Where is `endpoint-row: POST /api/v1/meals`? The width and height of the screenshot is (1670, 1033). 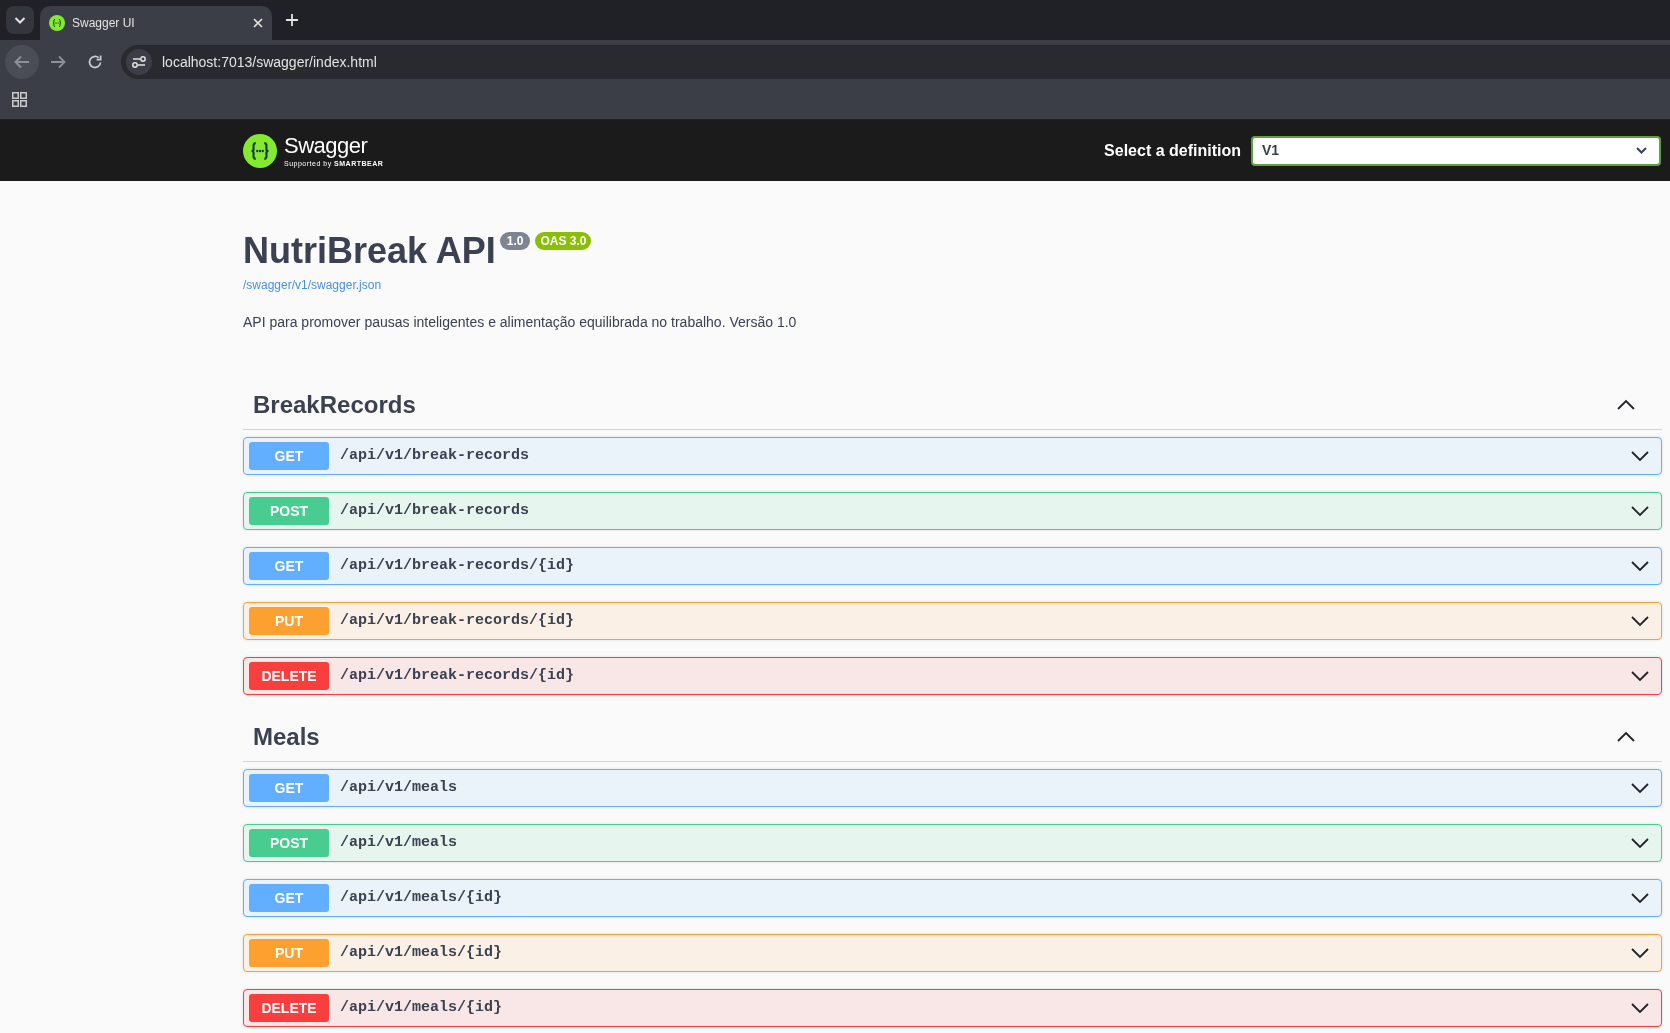
endpoint-row: POST /api/v1/meals is located at coordinates (952, 843).